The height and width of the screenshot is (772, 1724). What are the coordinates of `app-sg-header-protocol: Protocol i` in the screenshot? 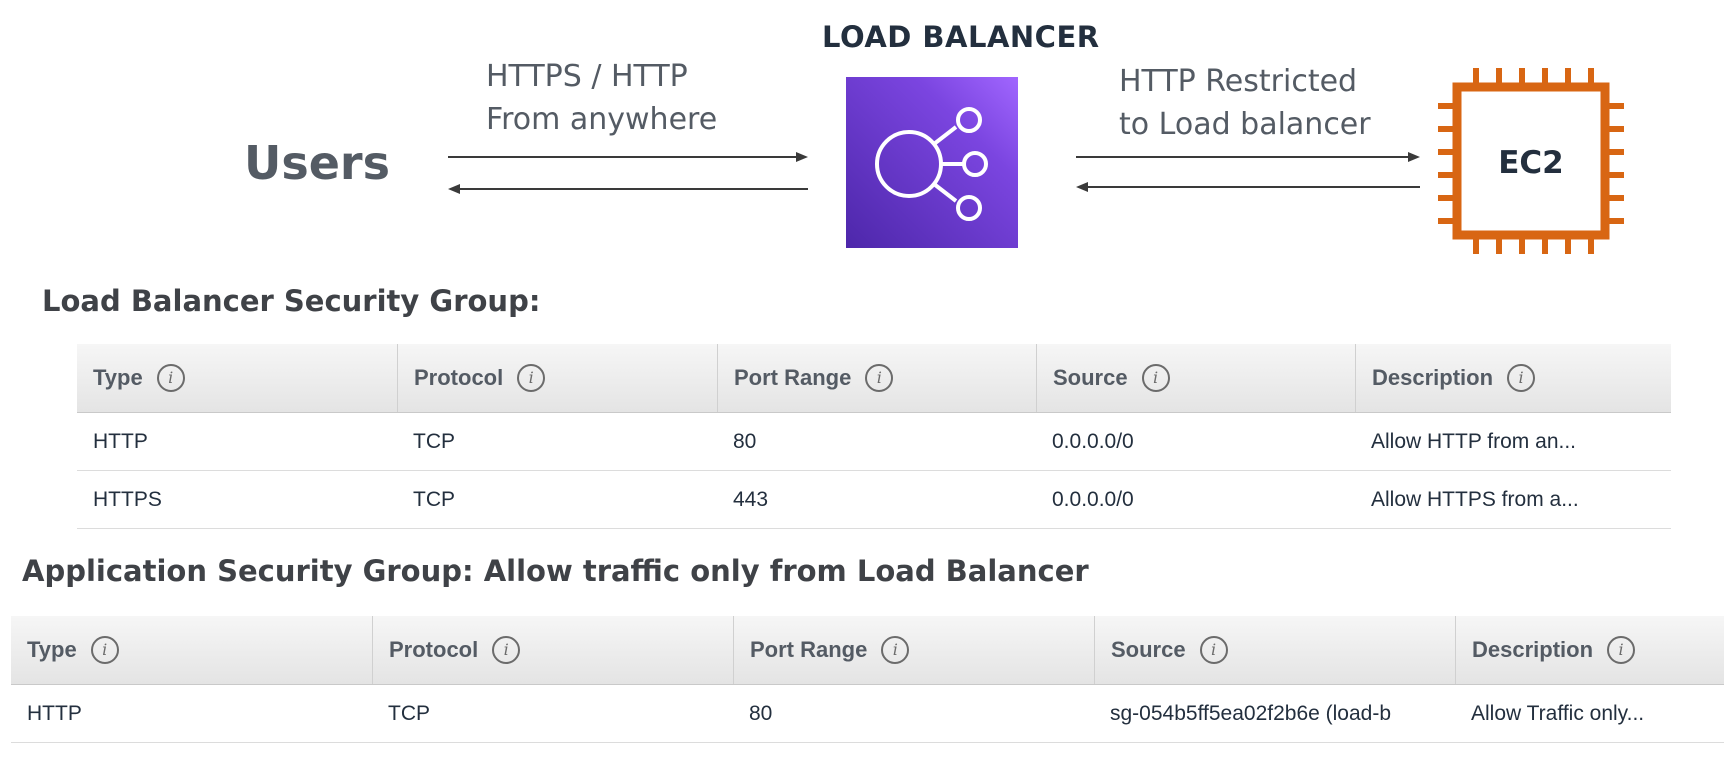 It's located at (552, 650).